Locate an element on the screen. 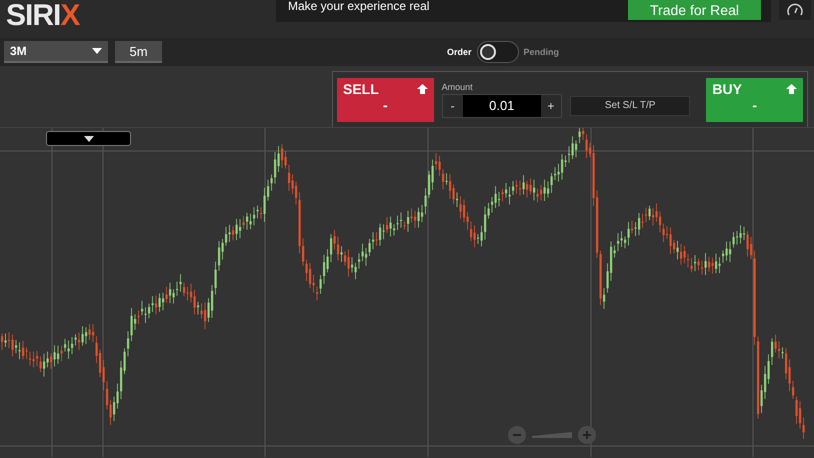  amount-label: Amount is located at coordinates (458, 87).